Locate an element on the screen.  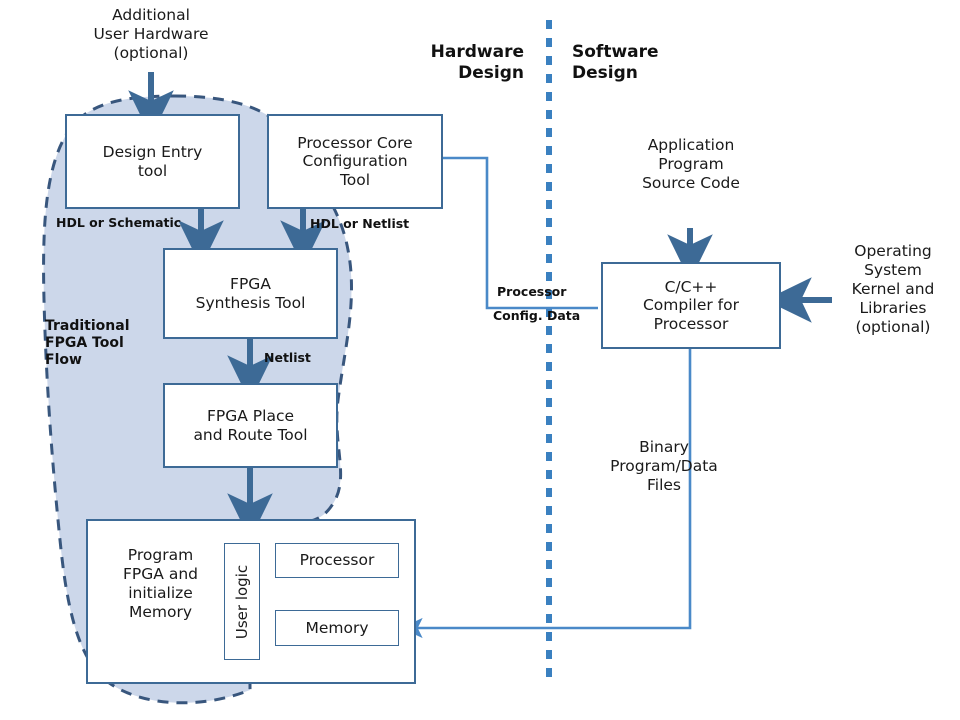
node-design-entry-tool: Design Entry tool is located at coordinates (152, 161).